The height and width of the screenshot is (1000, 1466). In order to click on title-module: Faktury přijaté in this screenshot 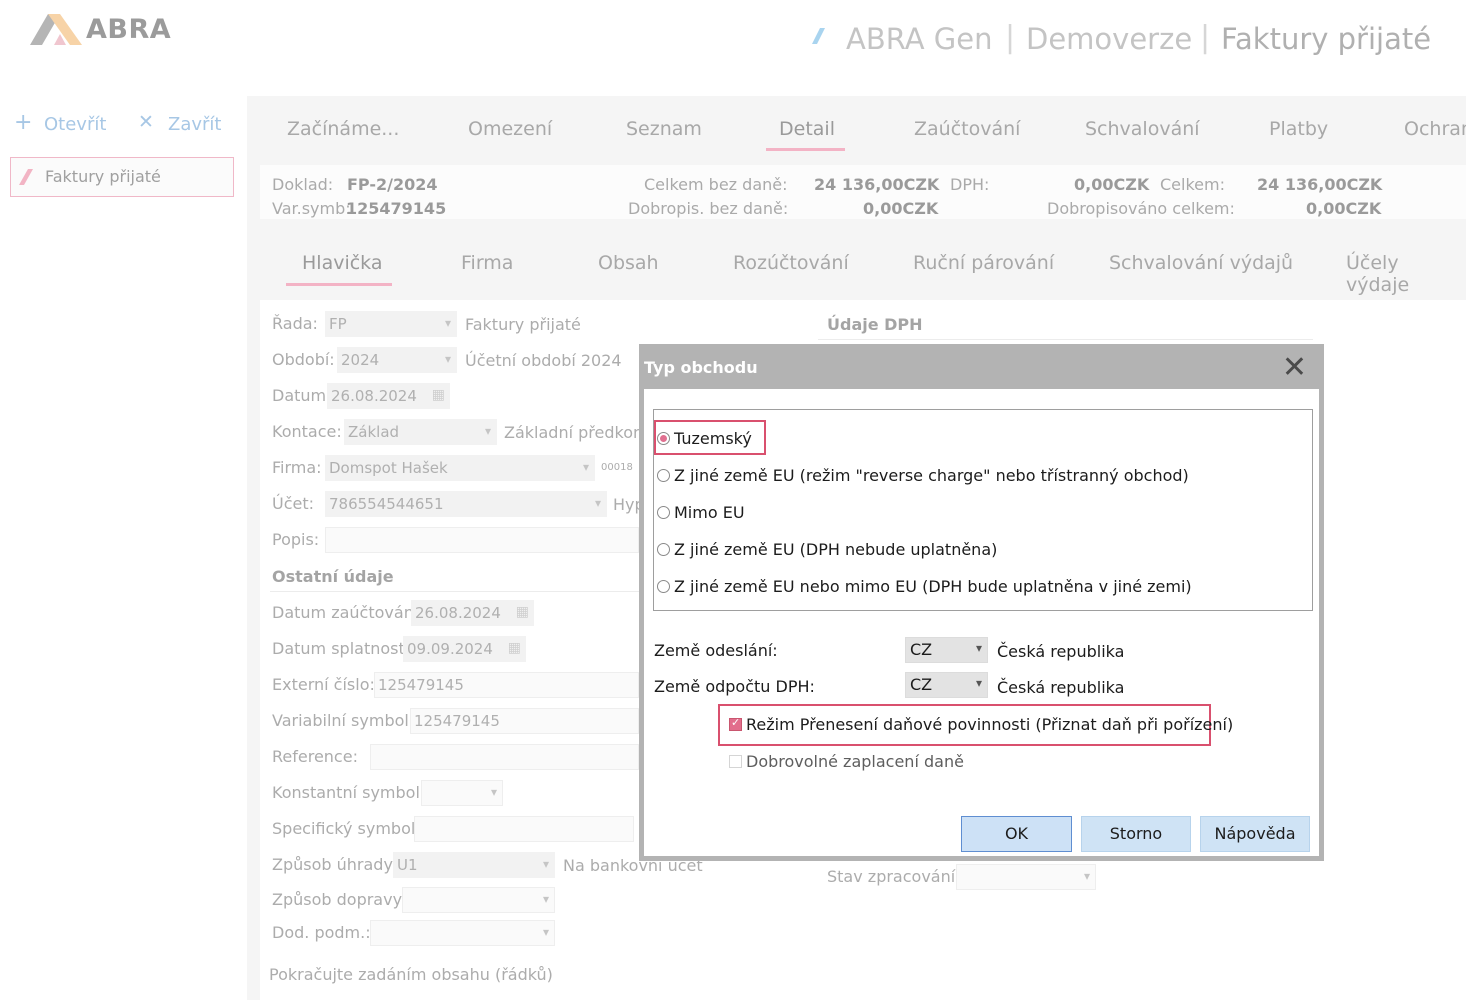, I will do `click(1326, 39)`.